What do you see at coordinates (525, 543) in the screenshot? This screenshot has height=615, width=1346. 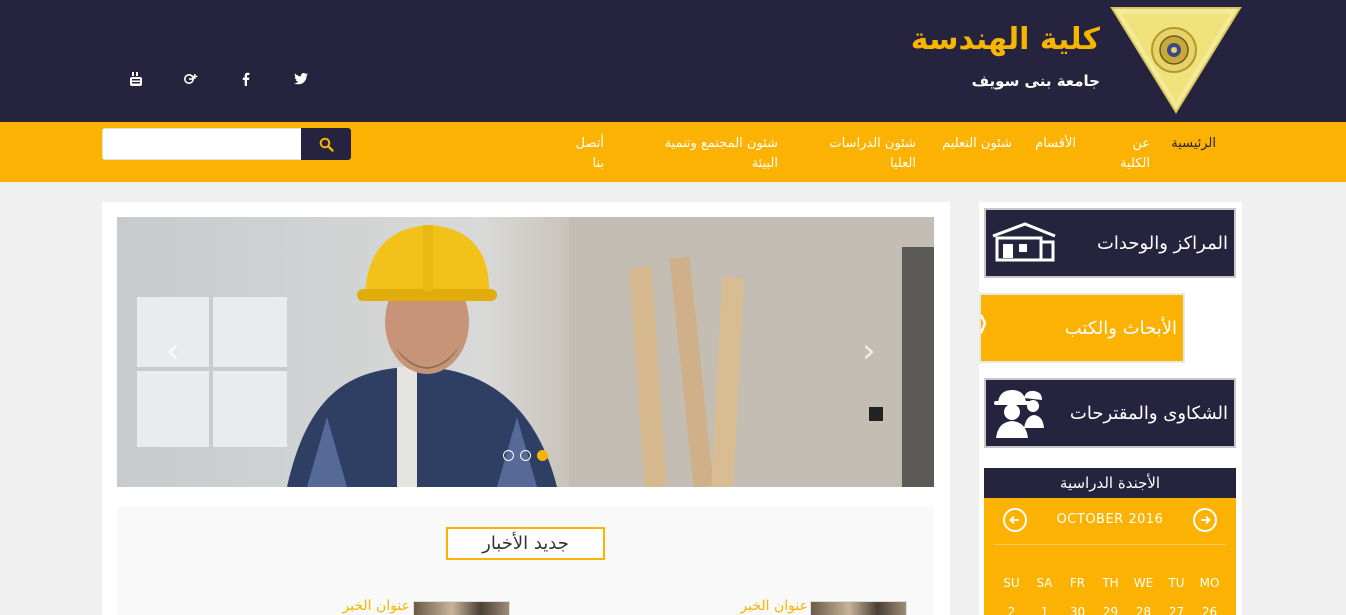 I see `news-heading: جديد الأخبار` at bounding box center [525, 543].